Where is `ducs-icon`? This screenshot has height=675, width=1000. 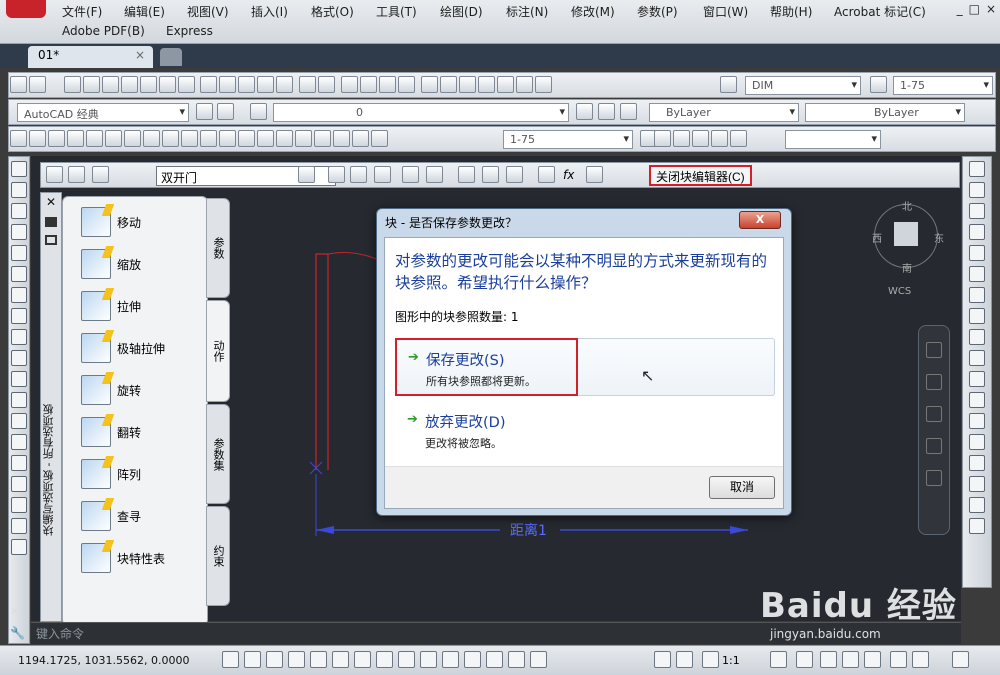 ducs-icon is located at coordinates (406, 659).